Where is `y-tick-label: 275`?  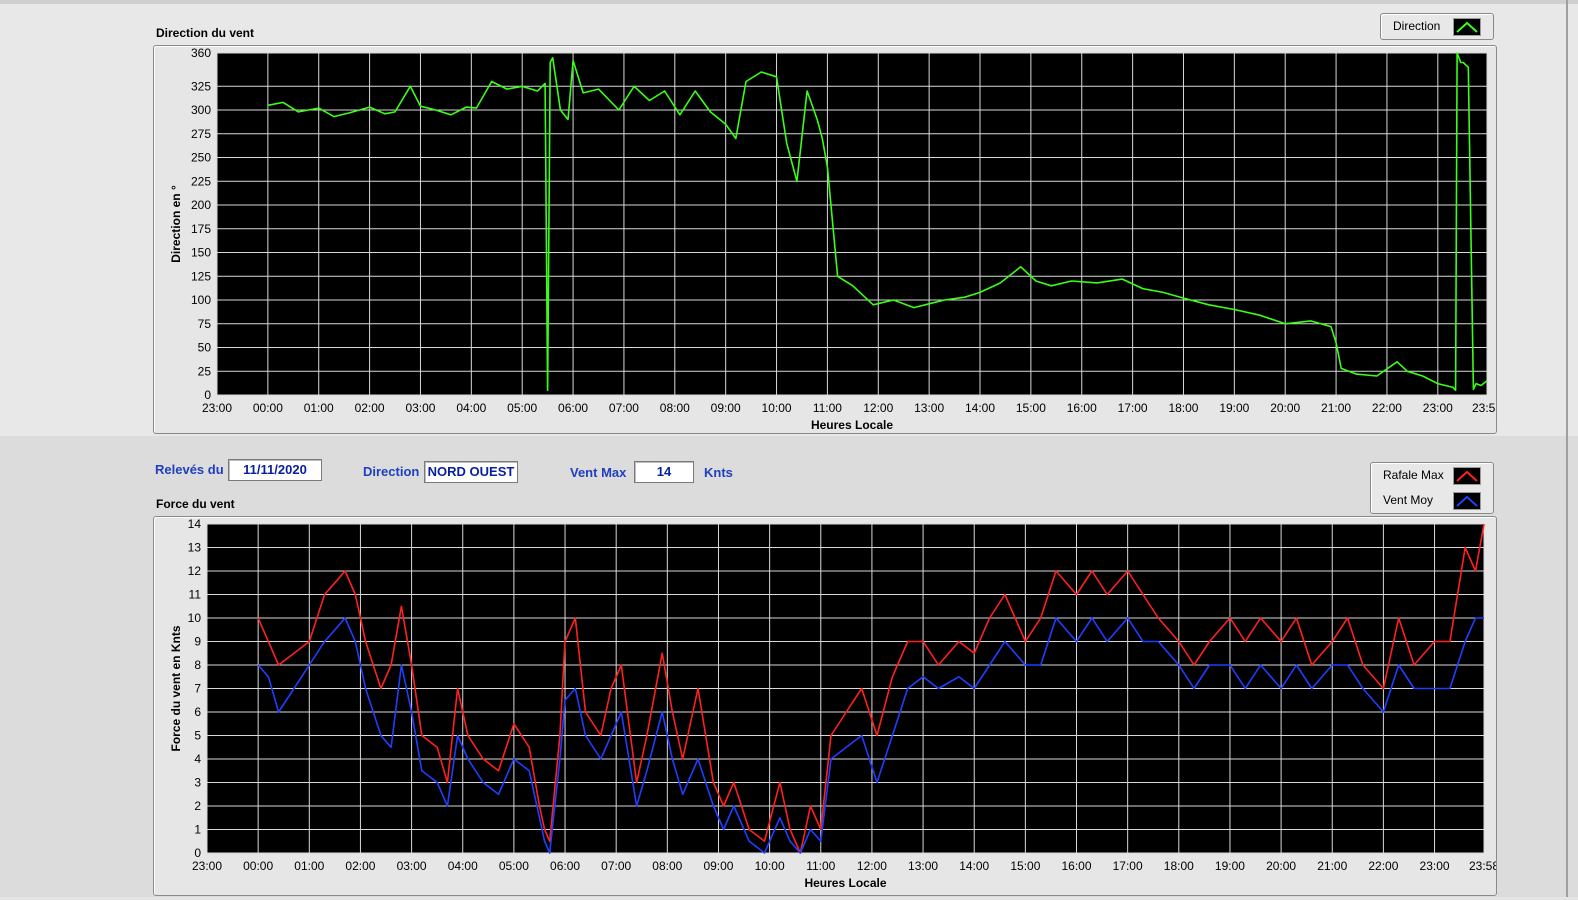
y-tick-label: 275 is located at coordinates (201, 134).